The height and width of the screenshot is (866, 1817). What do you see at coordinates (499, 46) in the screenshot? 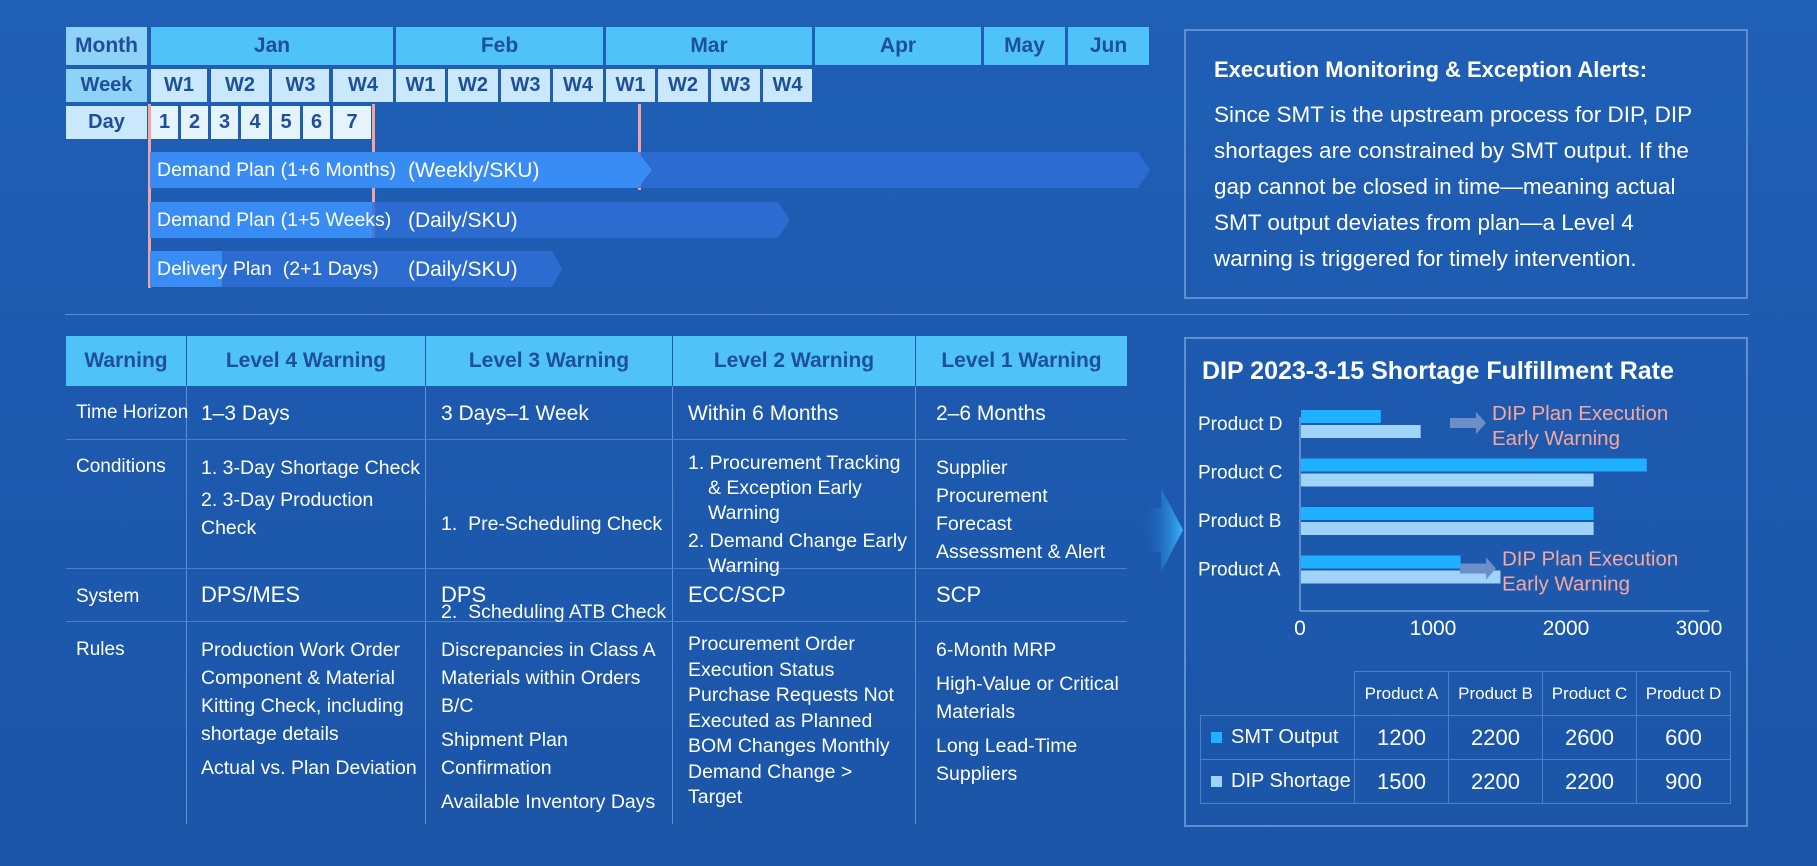
I see `month-feb: Feb` at bounding box center [499, 46].